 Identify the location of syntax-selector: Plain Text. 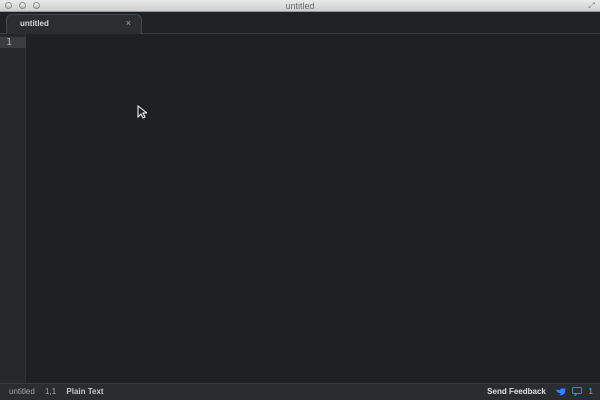
(84, 391).